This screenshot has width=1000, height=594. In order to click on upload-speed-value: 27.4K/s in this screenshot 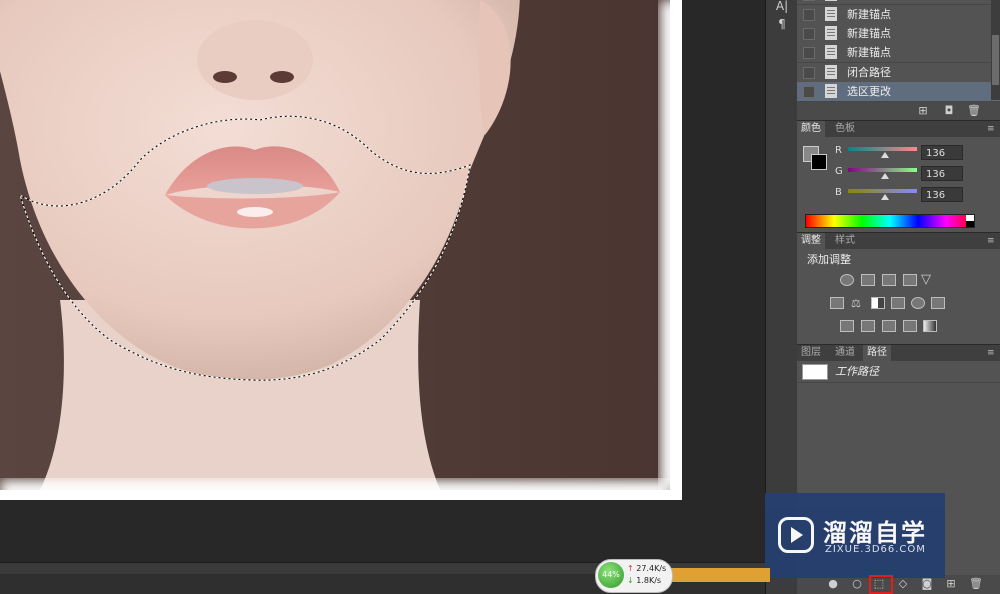, I will do `click(651, 568)`.